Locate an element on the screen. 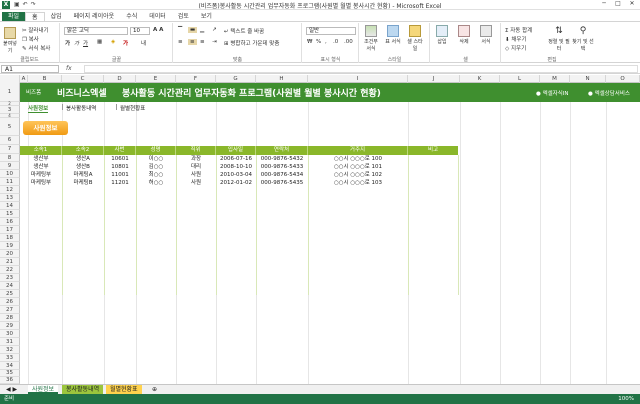 The width and height of the screenshot is (640, 404). row-header: 7 is located at coordinates (10, 149).